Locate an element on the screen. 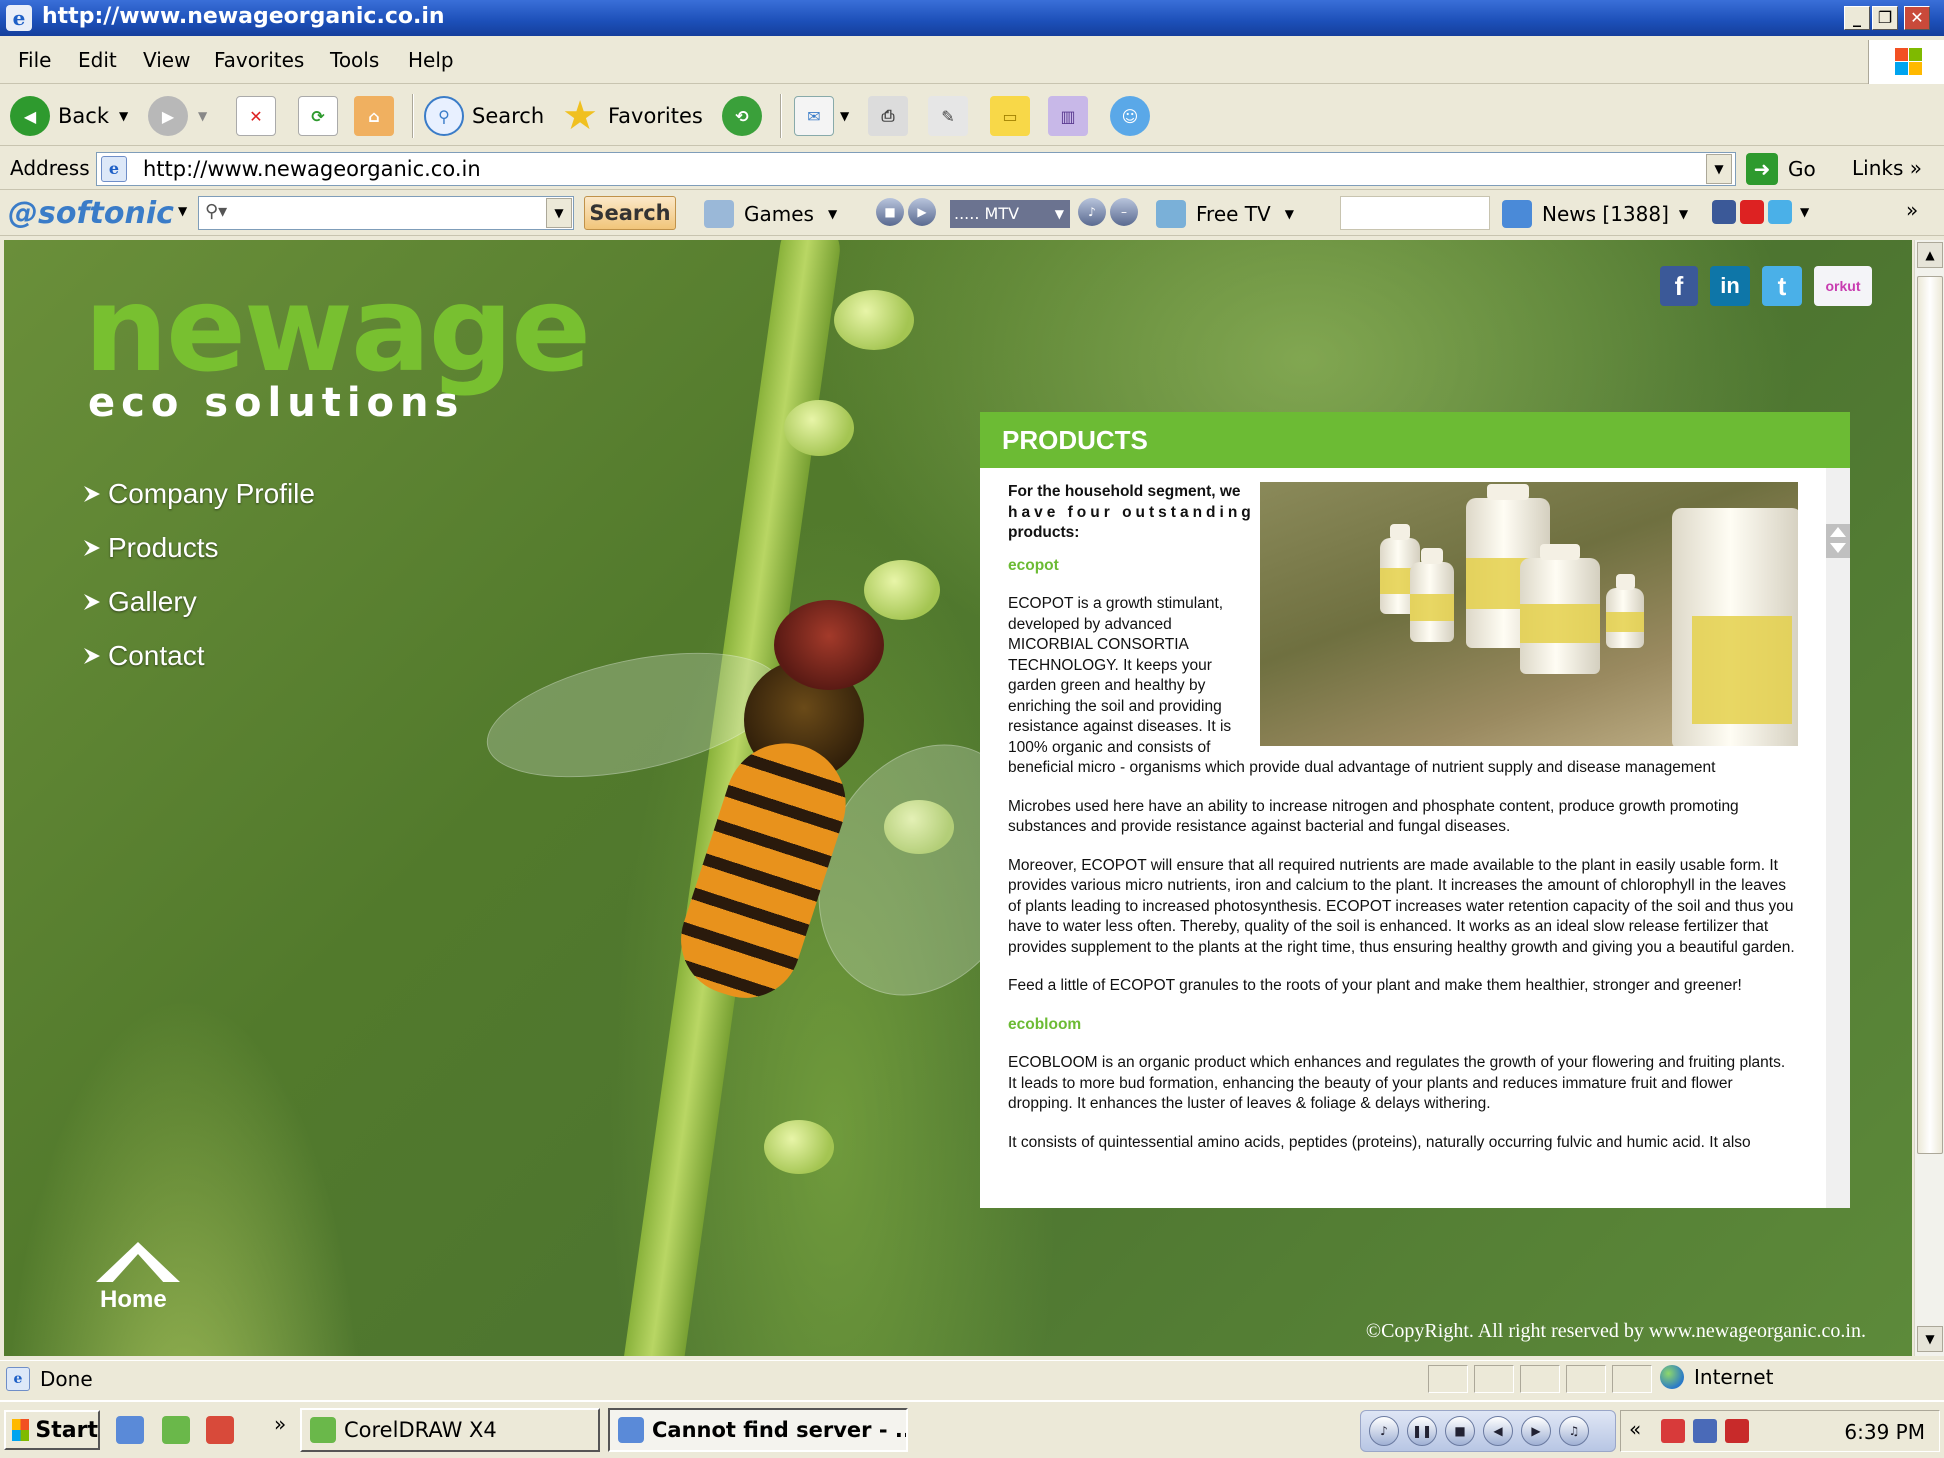  quicklaunch-corel-icon is located at coordinates (176, 1430).